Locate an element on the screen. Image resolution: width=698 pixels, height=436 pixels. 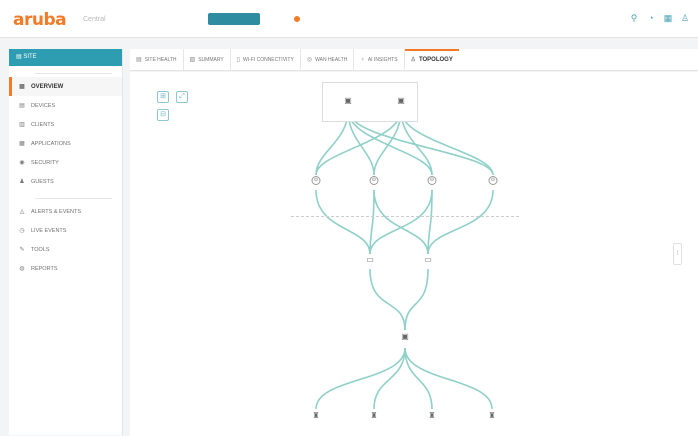
section-label-analyze is located at coordinates (65, 196).